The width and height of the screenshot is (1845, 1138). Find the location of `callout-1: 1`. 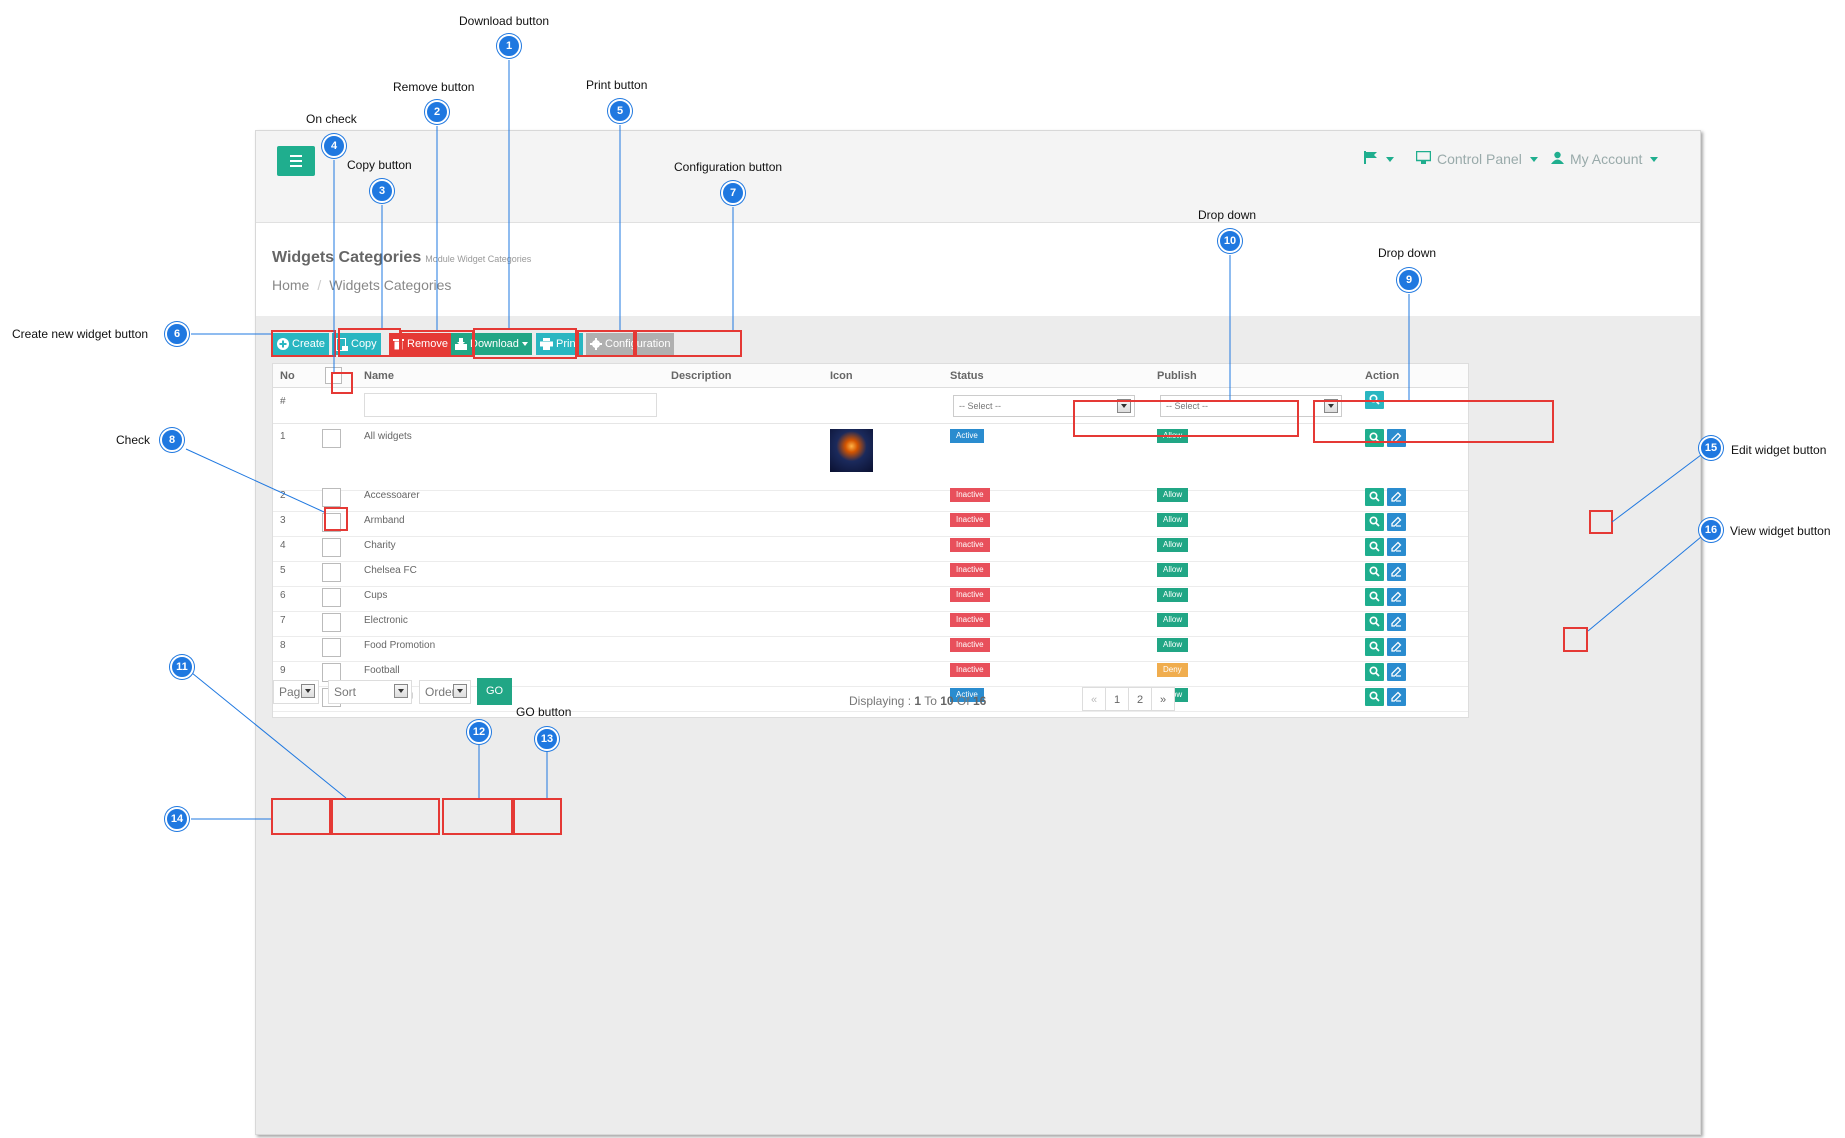

callout-1: 1 is located at coordinates (509, 46).